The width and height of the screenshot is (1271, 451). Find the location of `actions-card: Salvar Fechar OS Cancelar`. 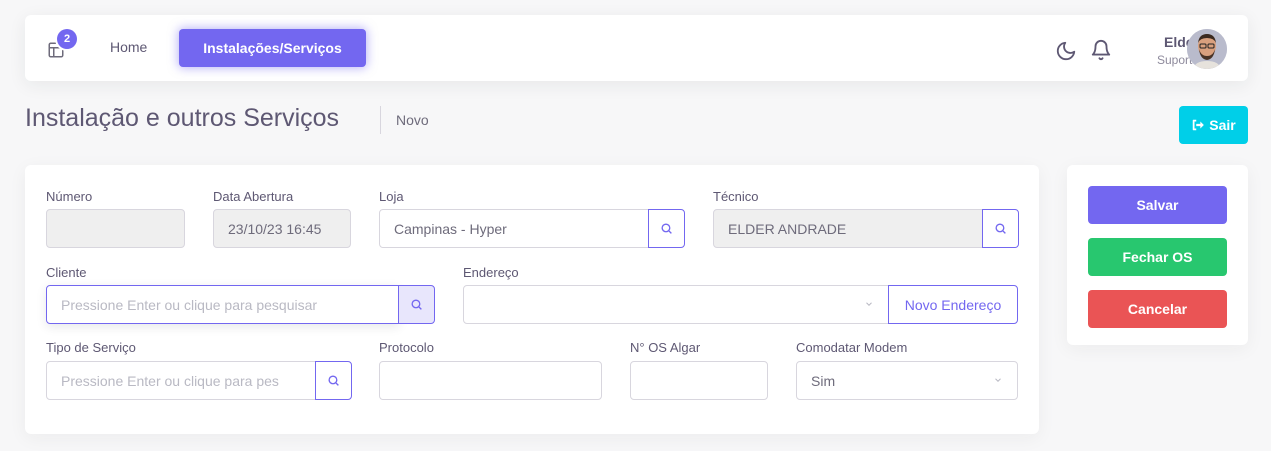

actions-card: Salvar Fechar OS Cancelar is located at coordinates (1157, 255).